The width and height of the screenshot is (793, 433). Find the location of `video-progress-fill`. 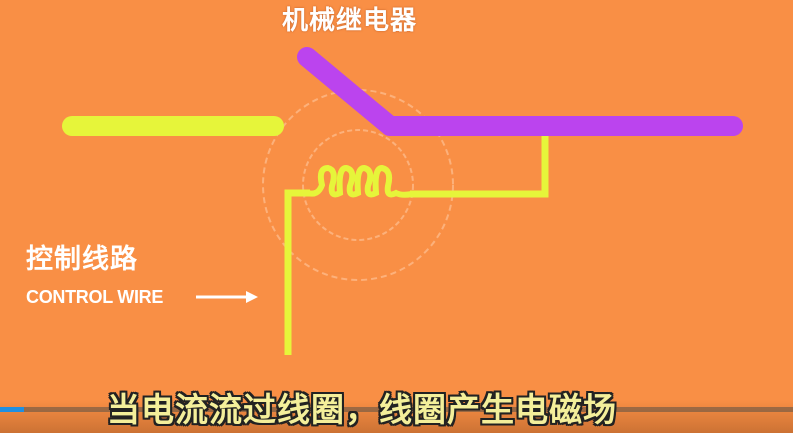

video-progress-fill is located at coordinates (12, 409).